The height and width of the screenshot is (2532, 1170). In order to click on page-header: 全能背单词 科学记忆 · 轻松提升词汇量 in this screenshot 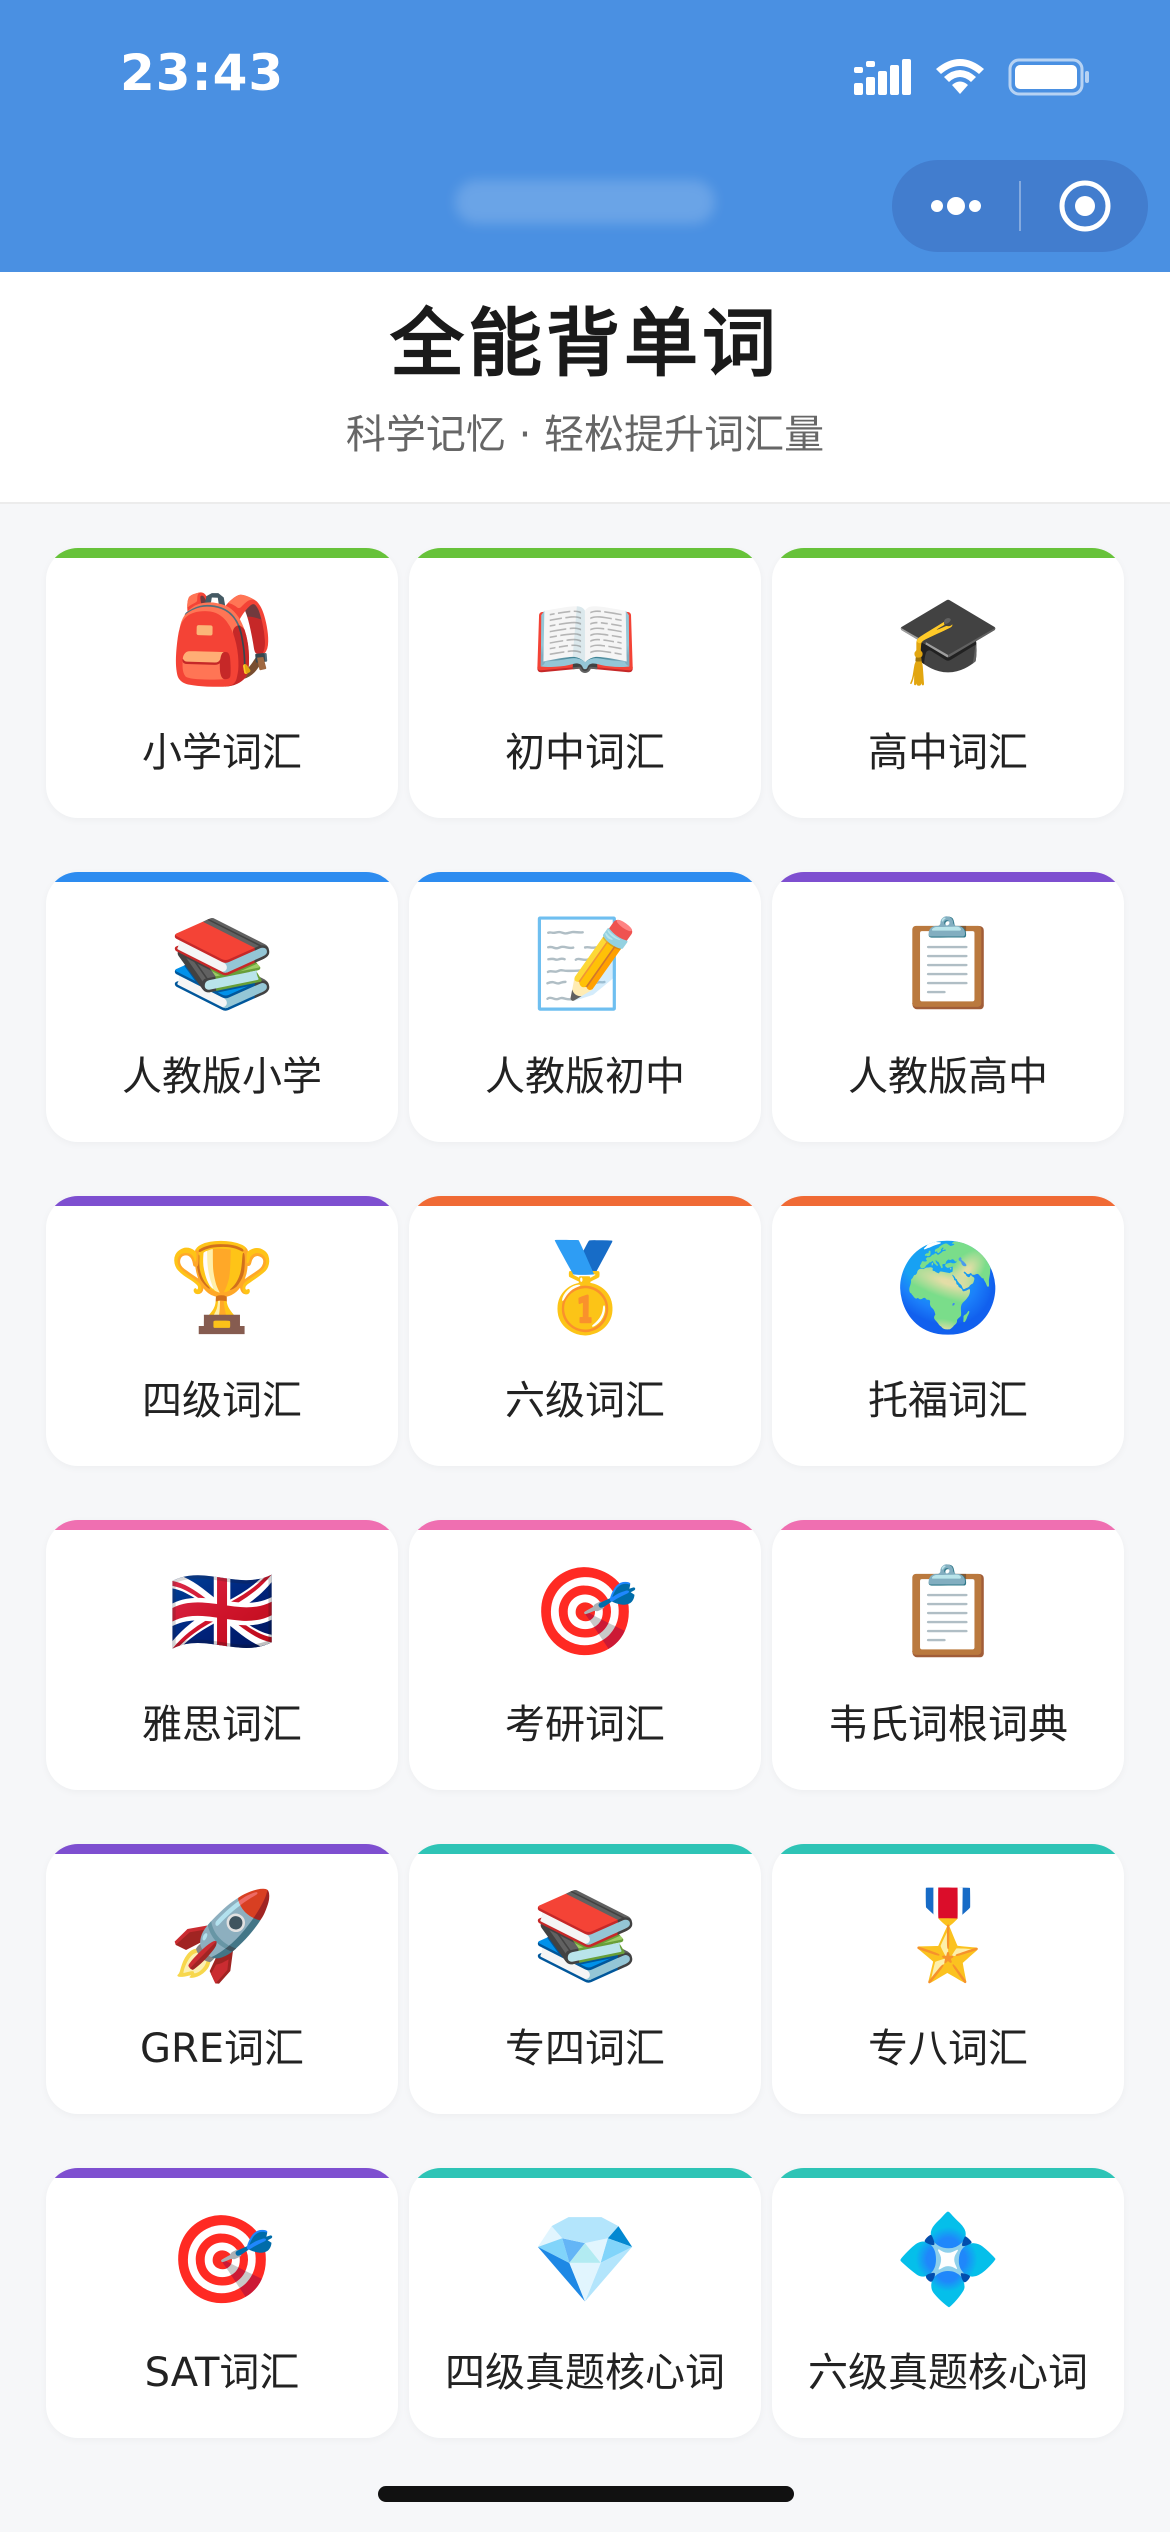, I will do `click(585, 388)`.